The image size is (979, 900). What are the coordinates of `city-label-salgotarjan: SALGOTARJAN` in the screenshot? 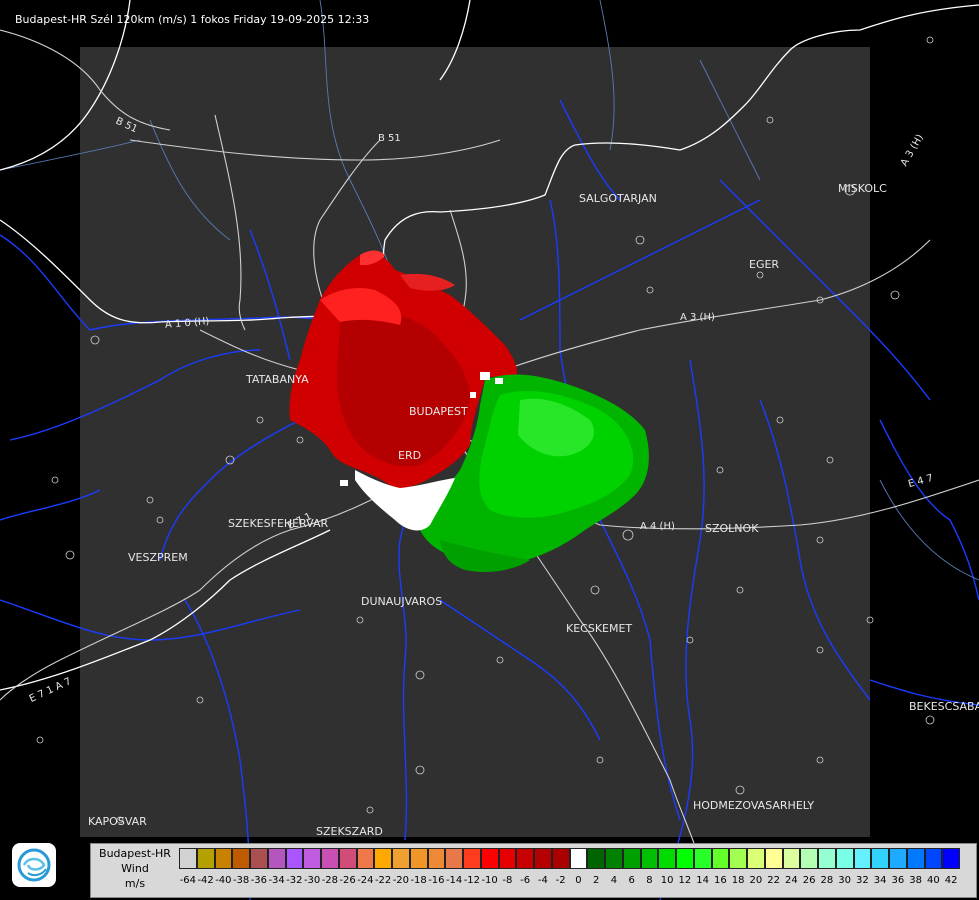 It's located at (618, 198).